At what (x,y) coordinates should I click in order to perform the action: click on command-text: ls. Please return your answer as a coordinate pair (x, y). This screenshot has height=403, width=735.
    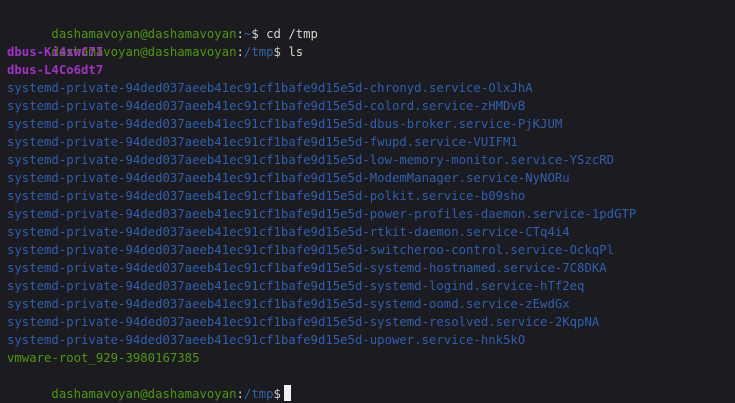
    Looking at the image, I should click on (296, 52).